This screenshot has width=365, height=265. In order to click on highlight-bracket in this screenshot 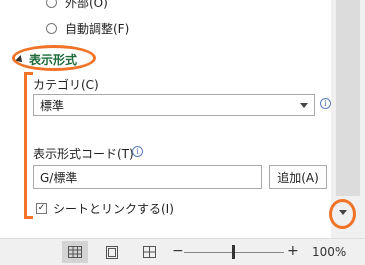, I will do `click(28, 145)`.